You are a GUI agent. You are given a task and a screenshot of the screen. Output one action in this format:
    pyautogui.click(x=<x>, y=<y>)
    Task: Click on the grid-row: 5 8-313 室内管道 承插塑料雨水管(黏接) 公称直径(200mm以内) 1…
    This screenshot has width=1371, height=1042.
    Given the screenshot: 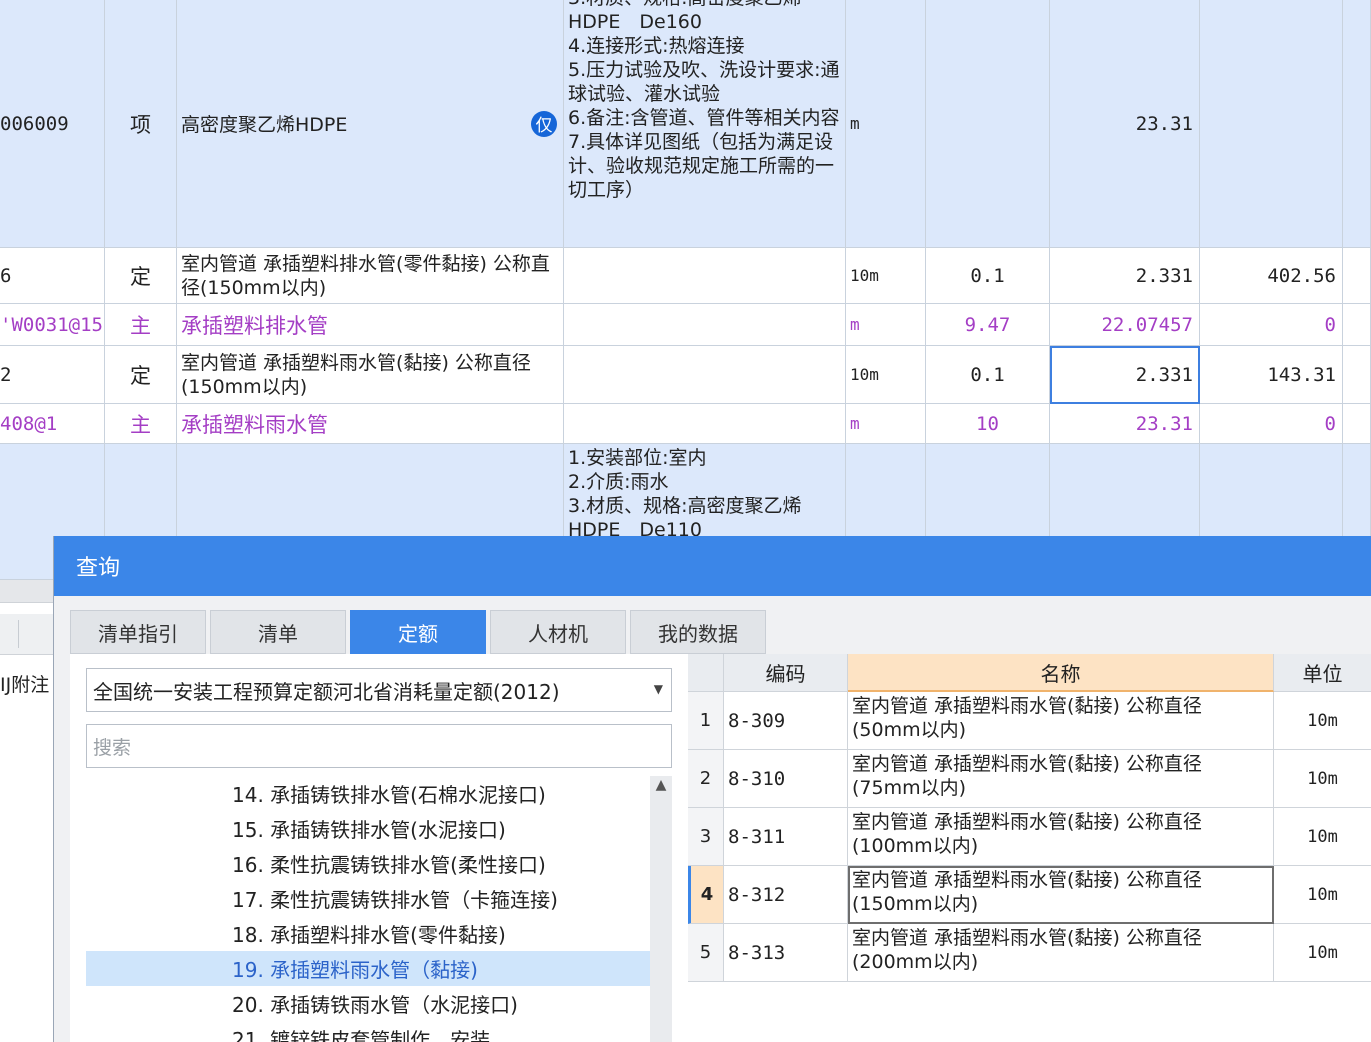 What is the action you would take?
    pyautogui.click(x=1029, y=953)
    